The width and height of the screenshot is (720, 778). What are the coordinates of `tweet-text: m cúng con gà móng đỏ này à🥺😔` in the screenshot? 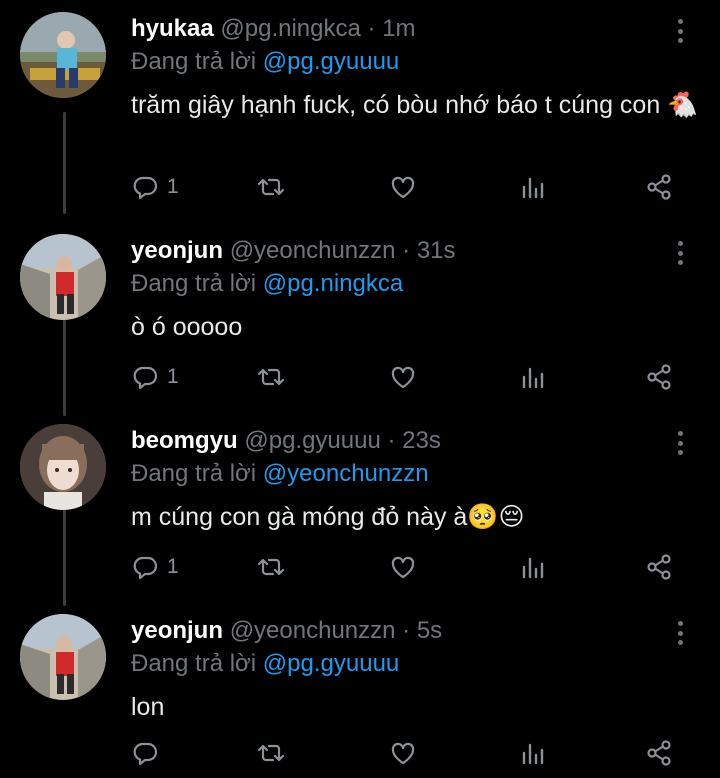 It's located at (328, 517).